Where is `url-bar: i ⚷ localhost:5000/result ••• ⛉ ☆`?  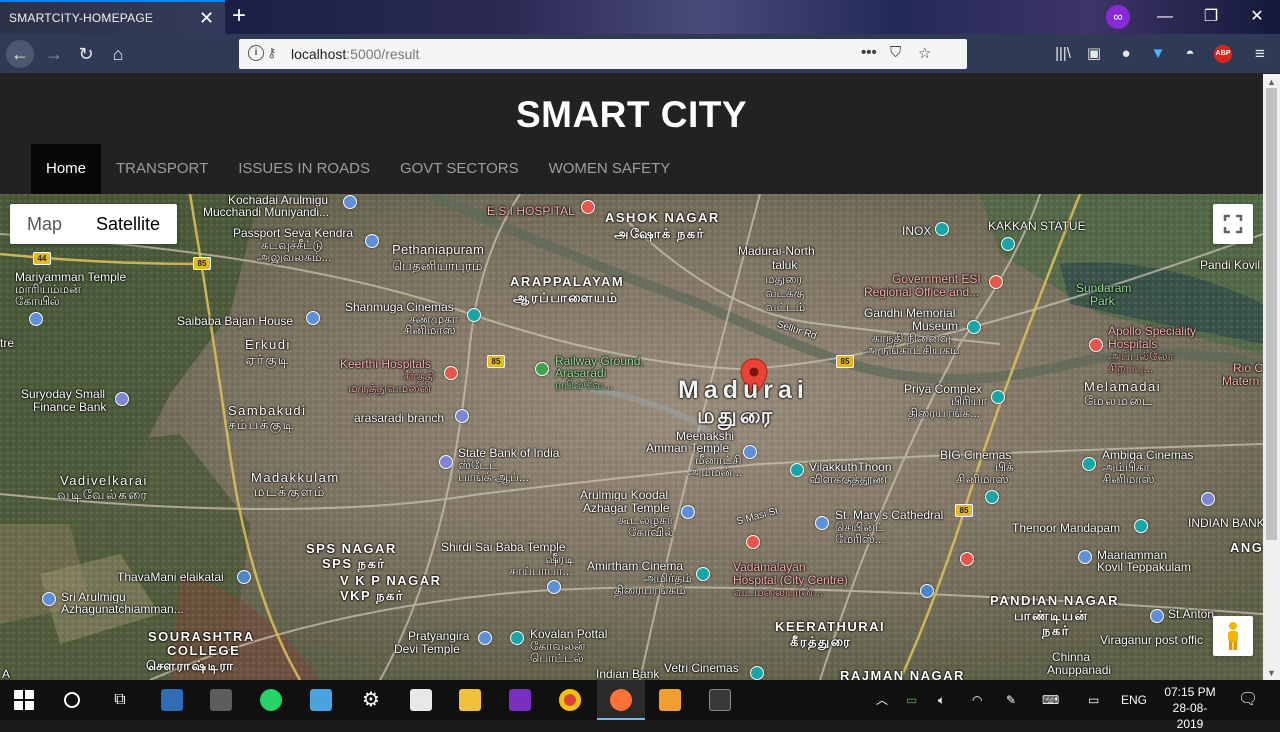
url-bar: i ⚷ localhost:5000/result ••• ⛉ ☆ is located at coordinates (603, 54).